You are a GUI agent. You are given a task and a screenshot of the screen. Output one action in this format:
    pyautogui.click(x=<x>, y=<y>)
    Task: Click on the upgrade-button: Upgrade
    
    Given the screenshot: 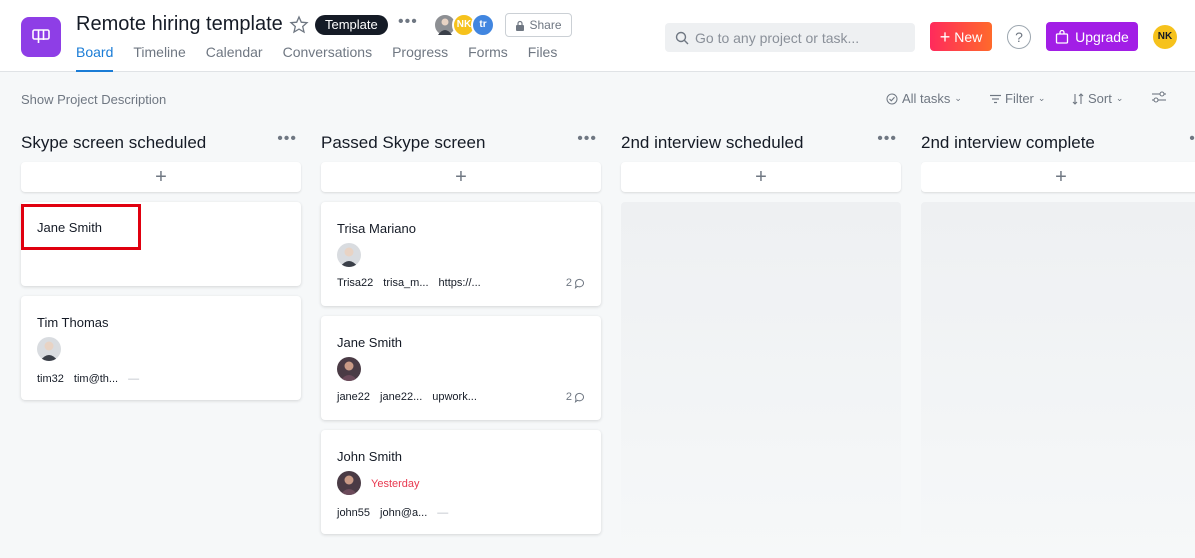 What is the action you would take?
    pyautogui.click(x=1092, y=36)
    